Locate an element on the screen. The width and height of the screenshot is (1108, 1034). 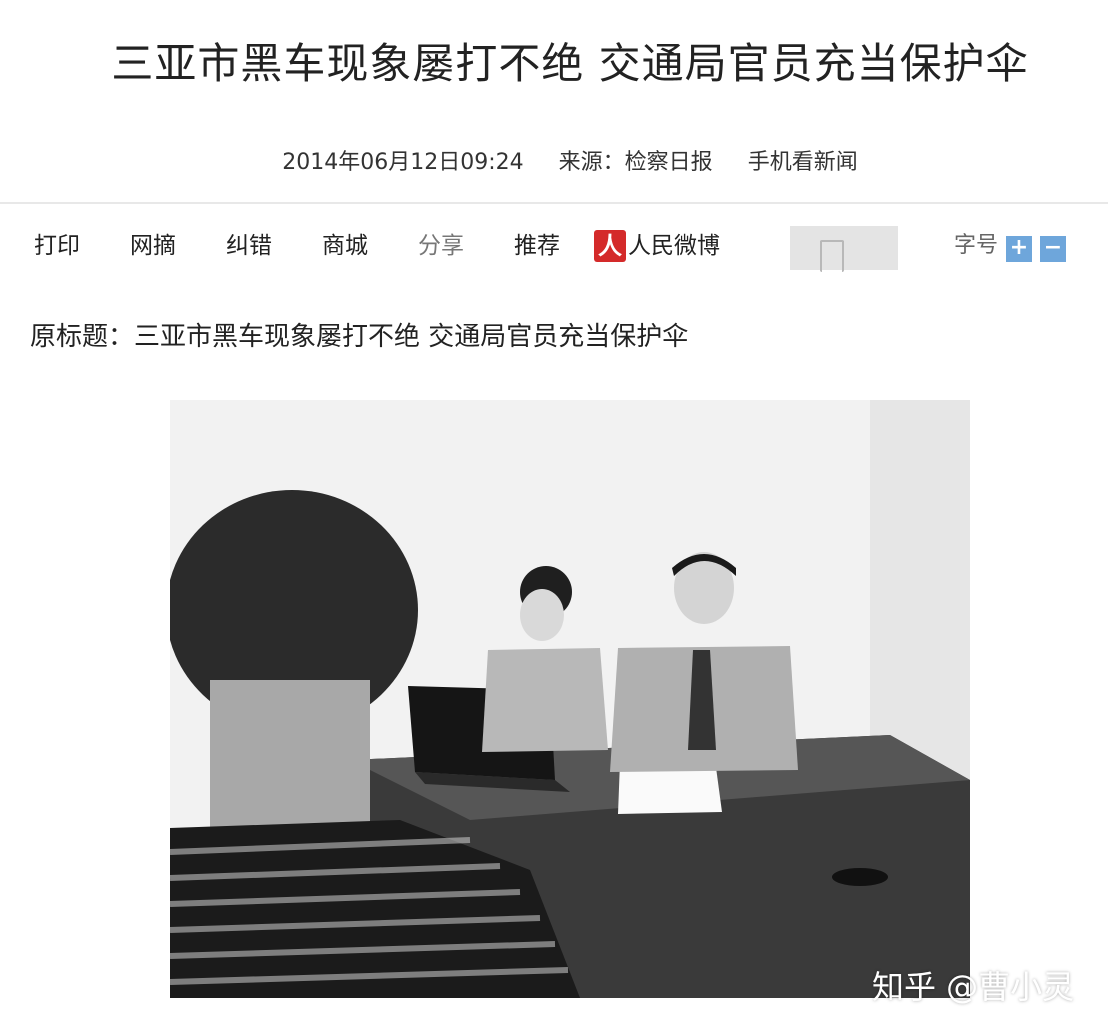
header-divider is located at coordinates (554, 203).